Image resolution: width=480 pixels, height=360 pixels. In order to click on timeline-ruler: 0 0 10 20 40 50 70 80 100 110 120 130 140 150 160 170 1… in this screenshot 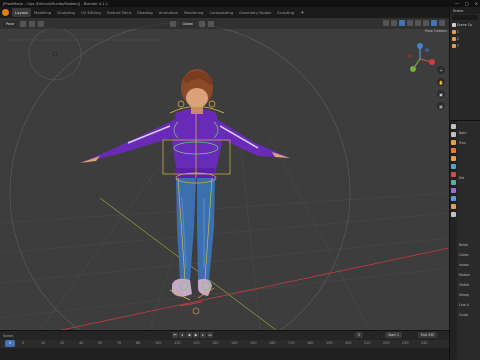, I will do `click(224, 344)`.